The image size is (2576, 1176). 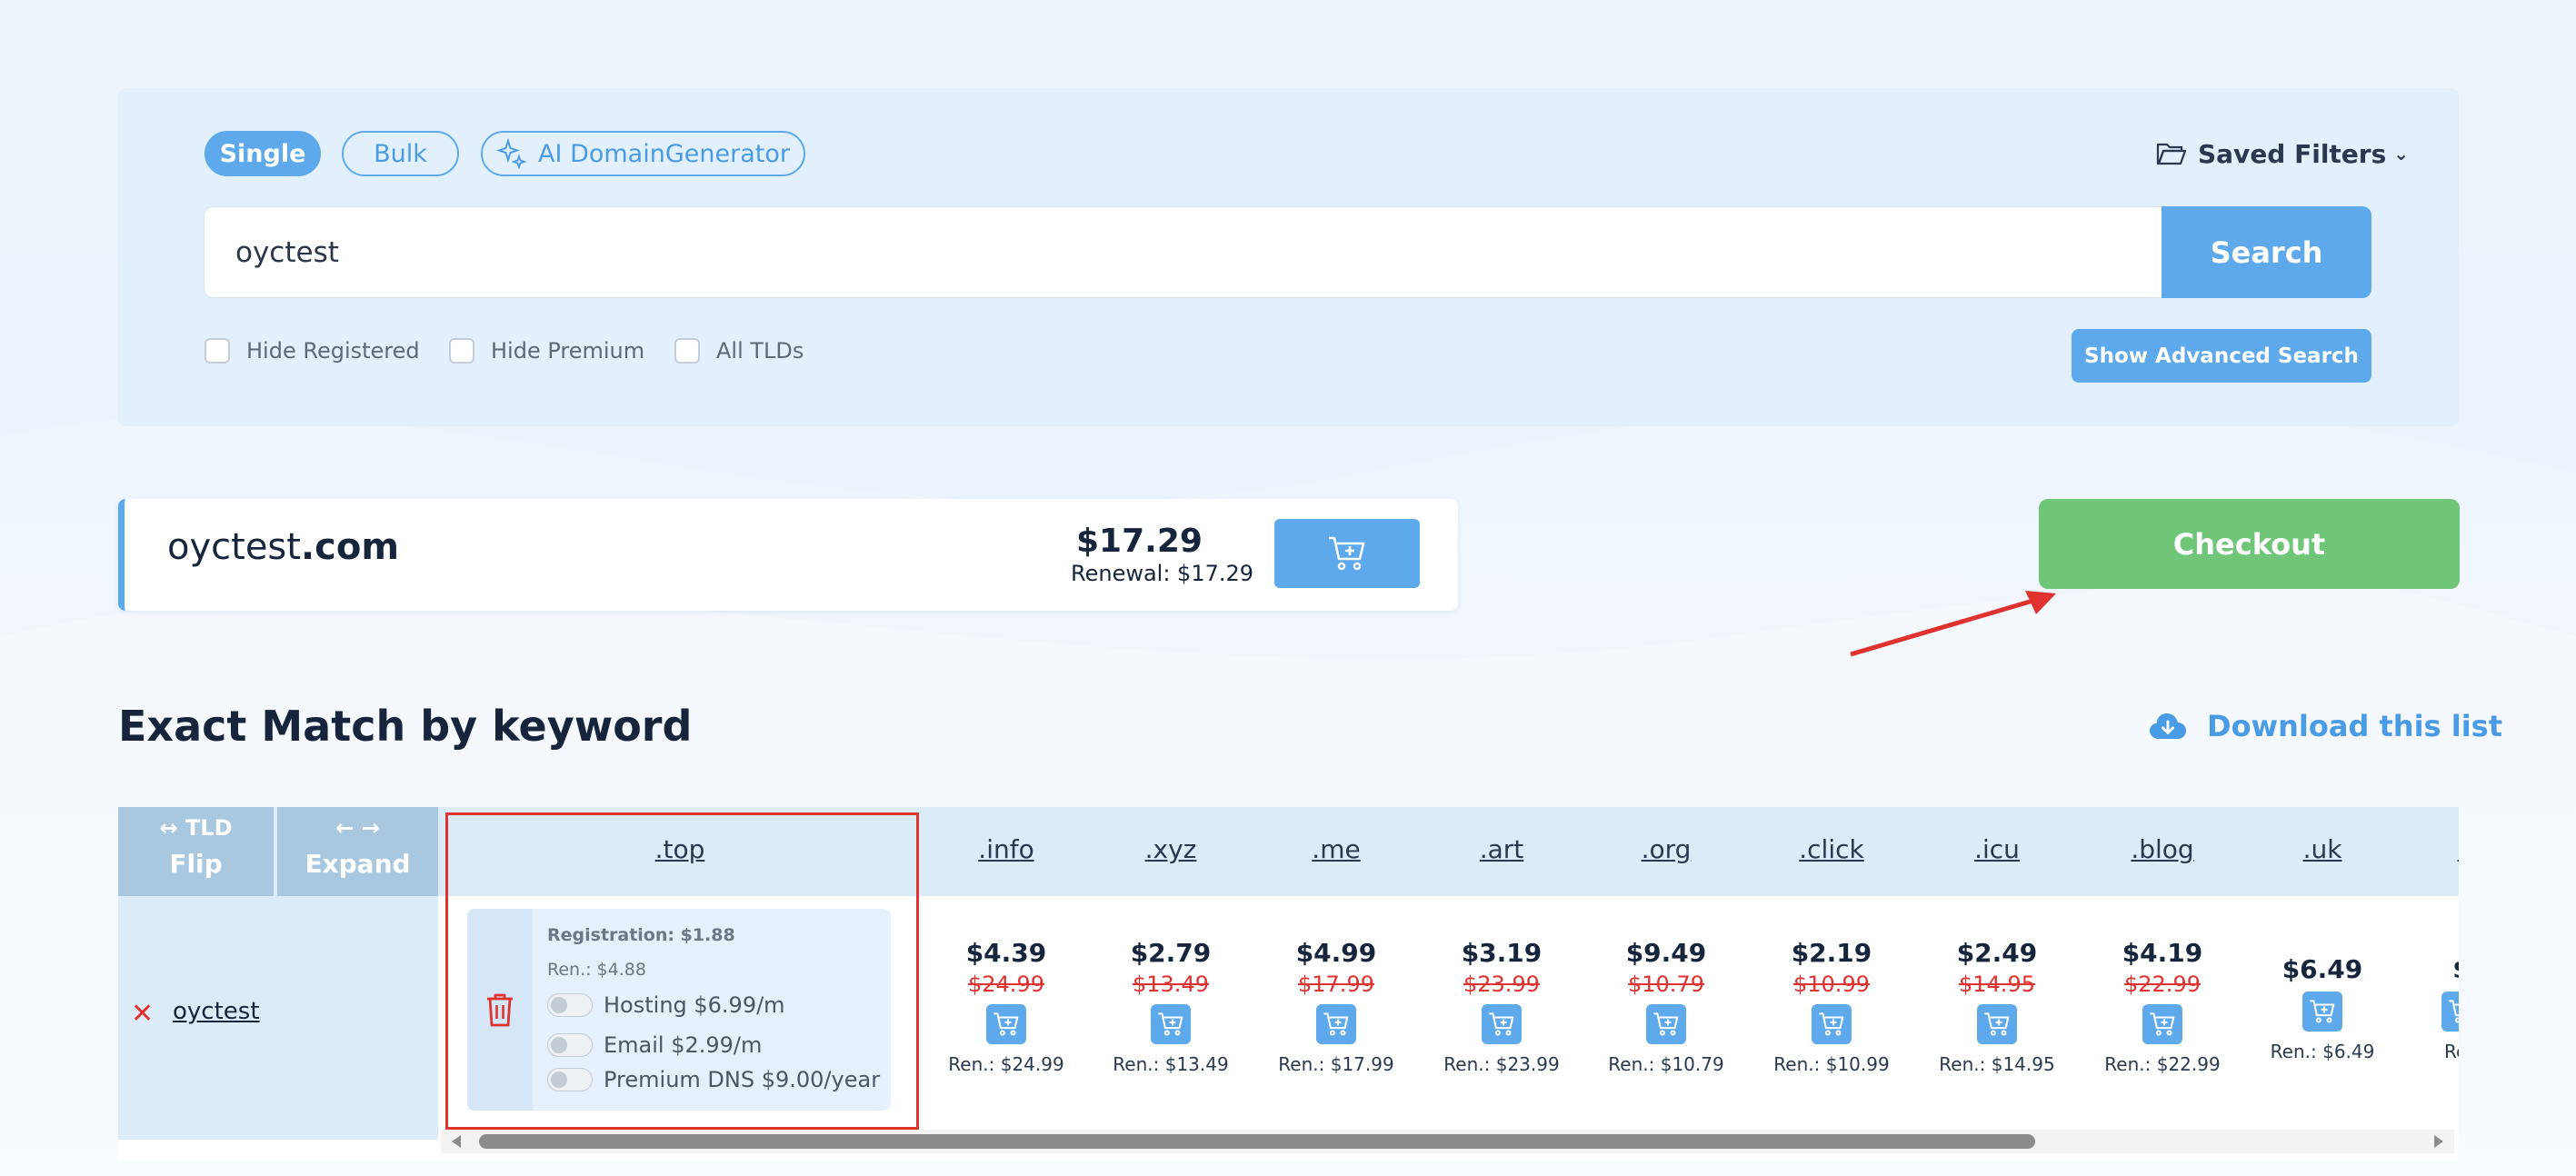 What do you see at coordinates (196, 864) in the screenshot?
I see `flip-label: Flip` at bounding box center [196, 864].